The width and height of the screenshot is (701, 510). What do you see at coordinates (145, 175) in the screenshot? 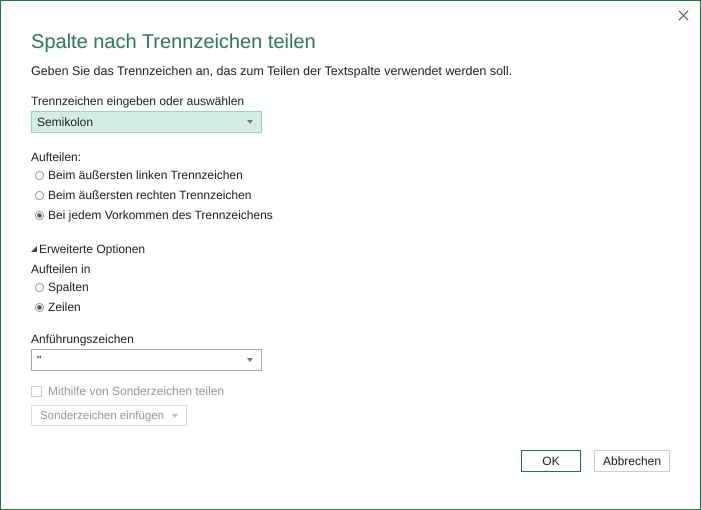
I see `radio-label: Beim äußersten linken Trennzeichen` at bounding box center [145, 175].